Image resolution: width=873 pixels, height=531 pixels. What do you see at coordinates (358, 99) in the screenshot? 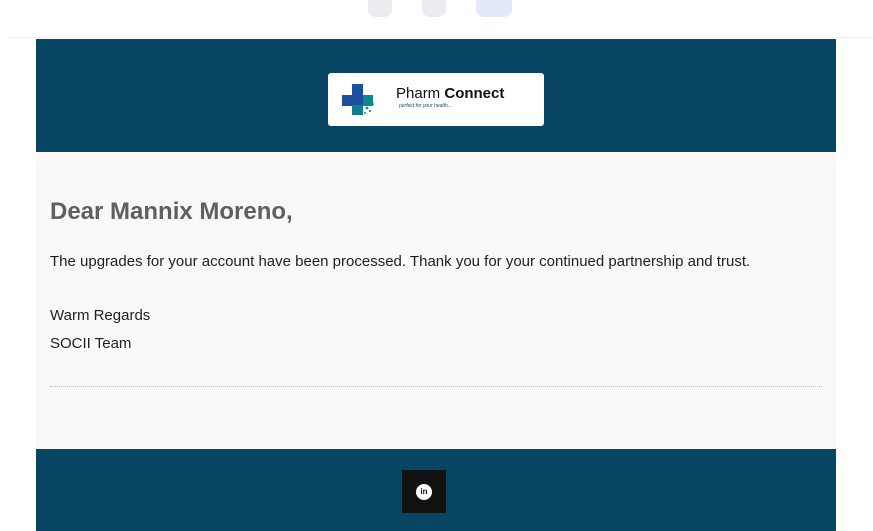
I see `medical-cross-logo-icon` at bounding box center [358, 99].